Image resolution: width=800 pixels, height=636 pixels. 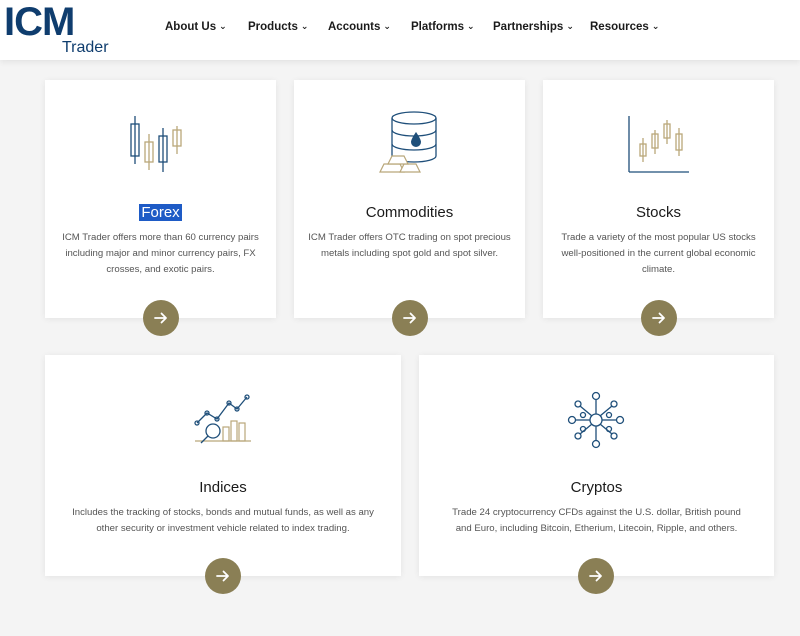 I want to click on stocks-arrow-button, so click(x=659, y=318).